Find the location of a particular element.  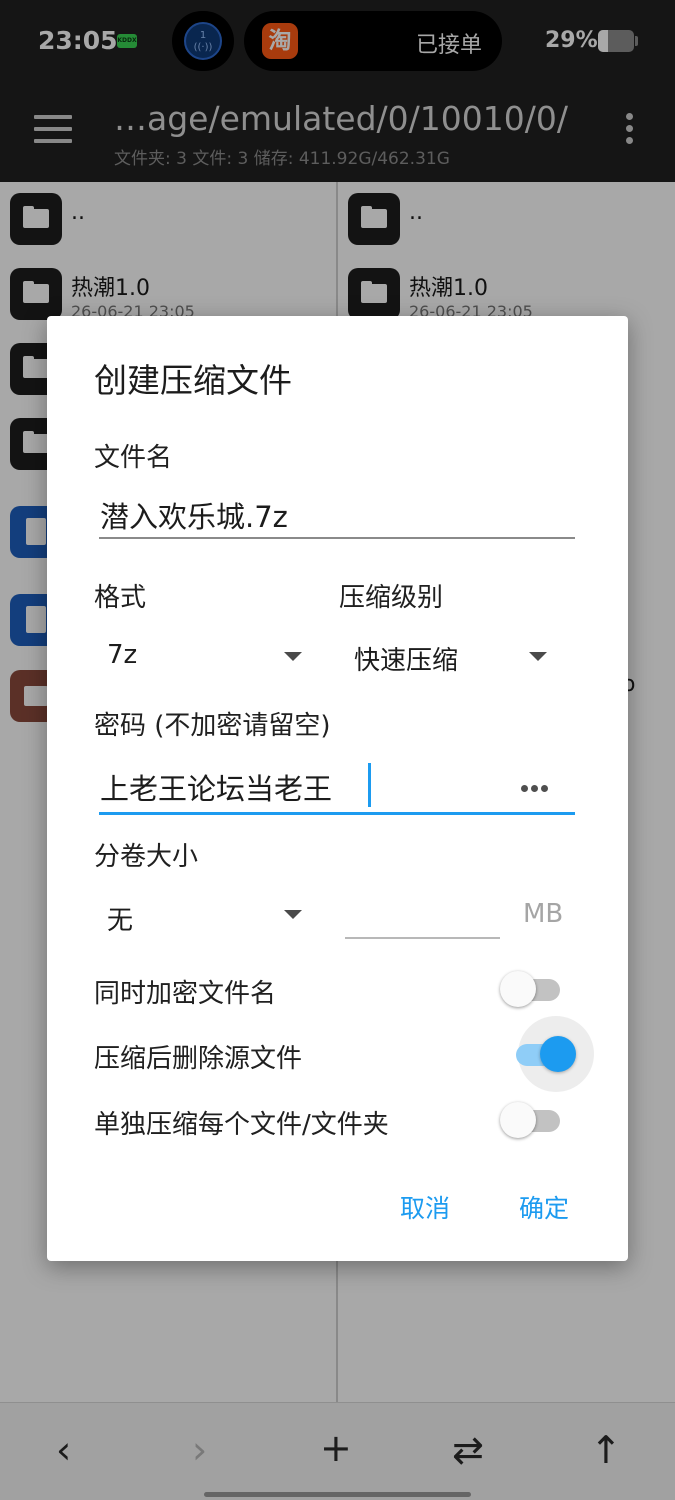

compress-separately-switch is located at coordinates (532, 1120).